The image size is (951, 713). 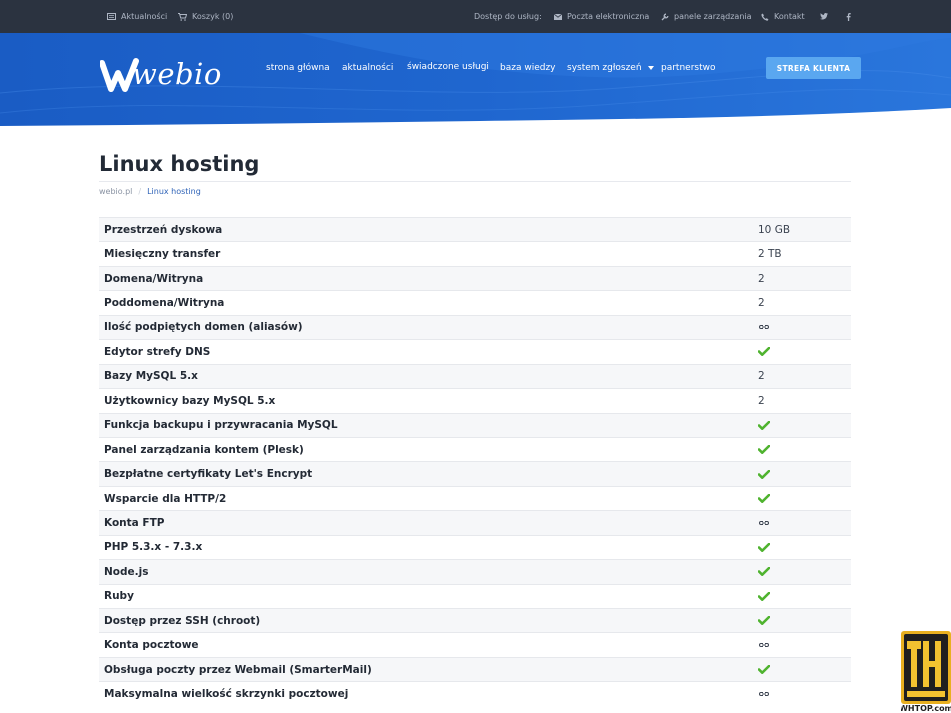 I want to click on page-title: Linux hosting, so click(x=179, y=164).